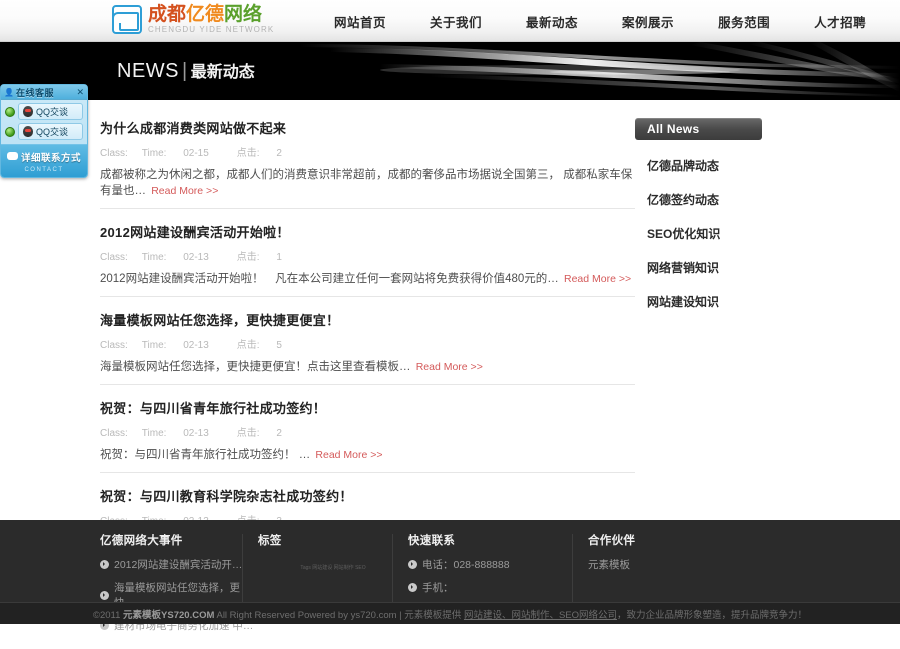 The width and height of the screenshot is (900, 649). I want to click on news-description: 祝贺：与四川省青年旅行社成功签约！ … Read More >>, so click(367, 455).